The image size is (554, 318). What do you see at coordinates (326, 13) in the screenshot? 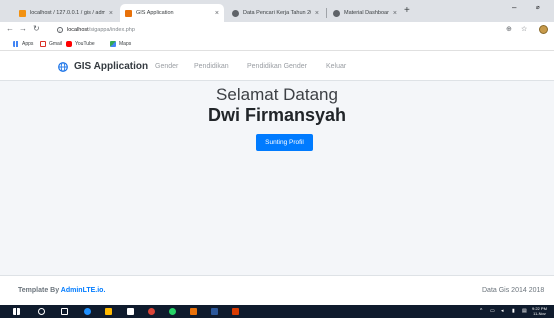
I see `tab-separator` at bounding box center [326, 13].